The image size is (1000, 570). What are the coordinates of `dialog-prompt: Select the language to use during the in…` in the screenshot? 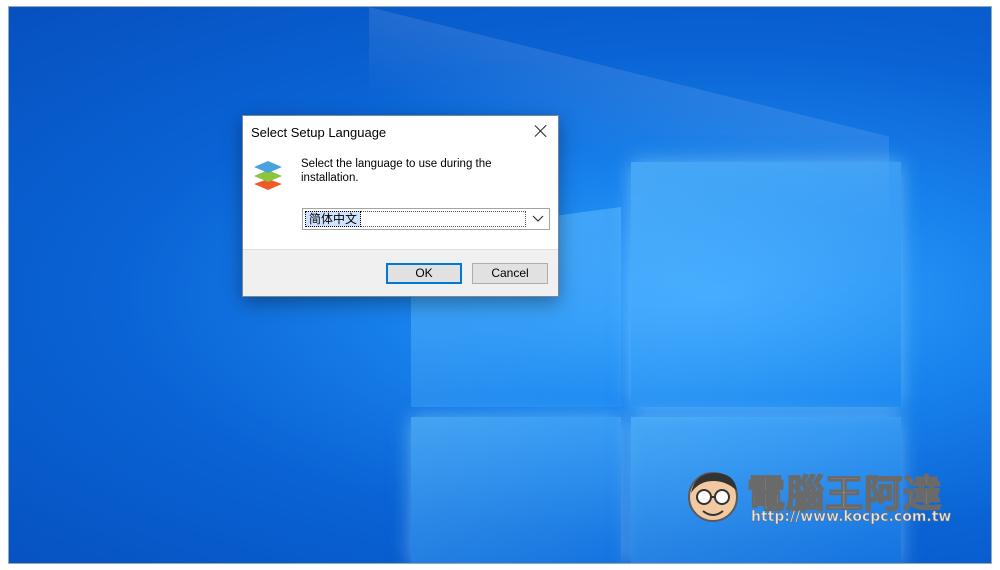 It's located at (396, 171).